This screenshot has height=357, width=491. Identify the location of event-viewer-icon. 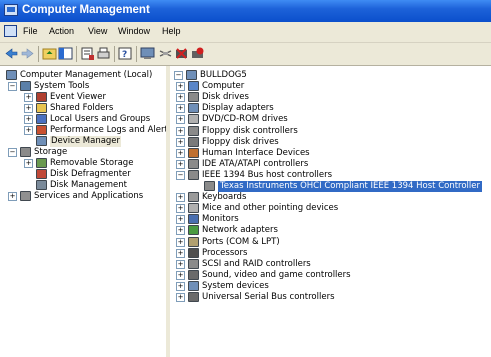
(41, 97).